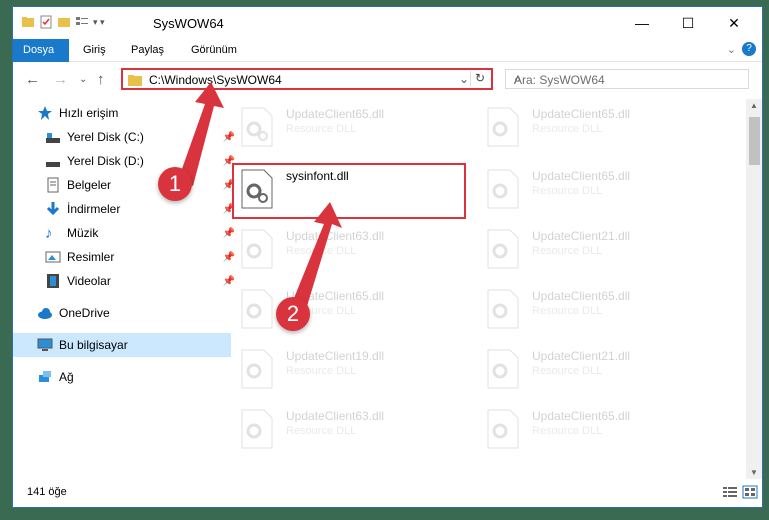 The height and width of the screenshot is (520, 769). Describe the element at coordinates (45, 345) in the screenshot. I see `computer-icon` at that location.